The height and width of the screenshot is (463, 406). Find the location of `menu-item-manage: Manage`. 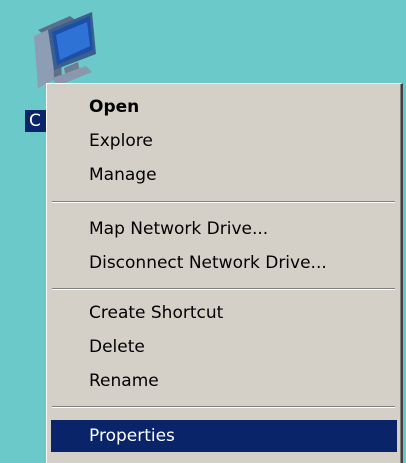

menu-item-manage: Manage is located at coordinates (224, 175).